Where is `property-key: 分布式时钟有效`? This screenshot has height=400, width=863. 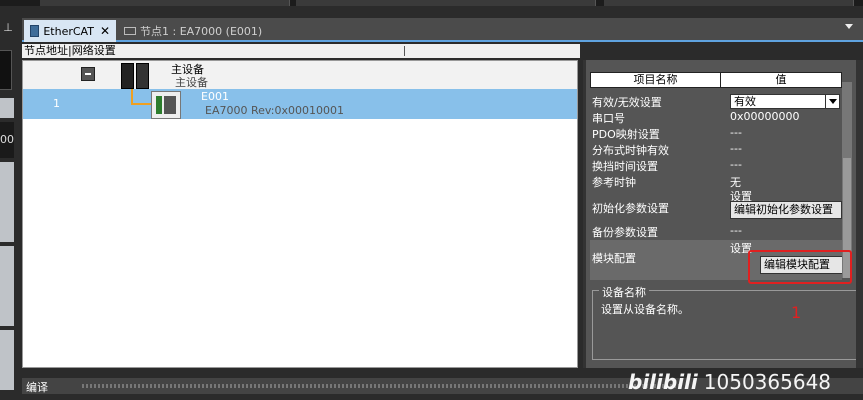 property-key: 分布式时钟有效 is located at coordinates (630, 150).